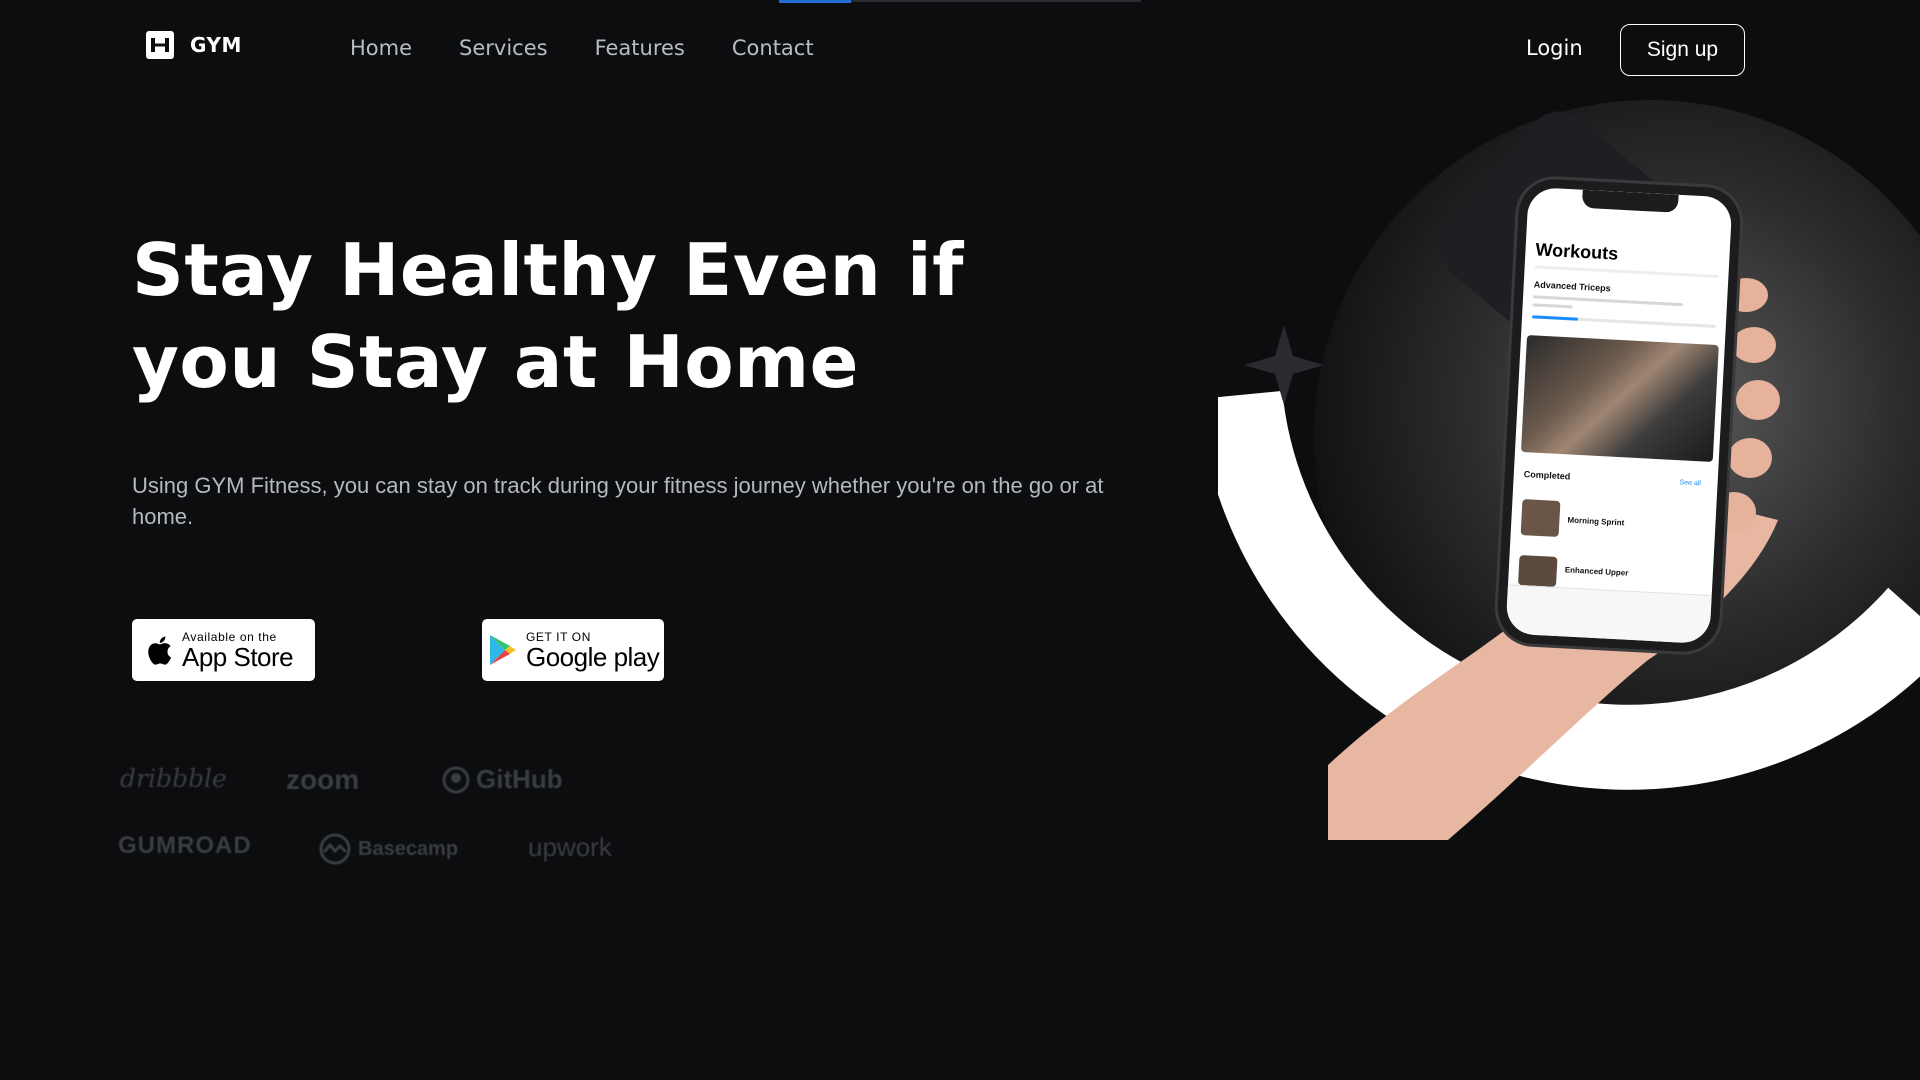  I want to click on screen-workout-name: Advanced Triceps, so click(1572, 286).